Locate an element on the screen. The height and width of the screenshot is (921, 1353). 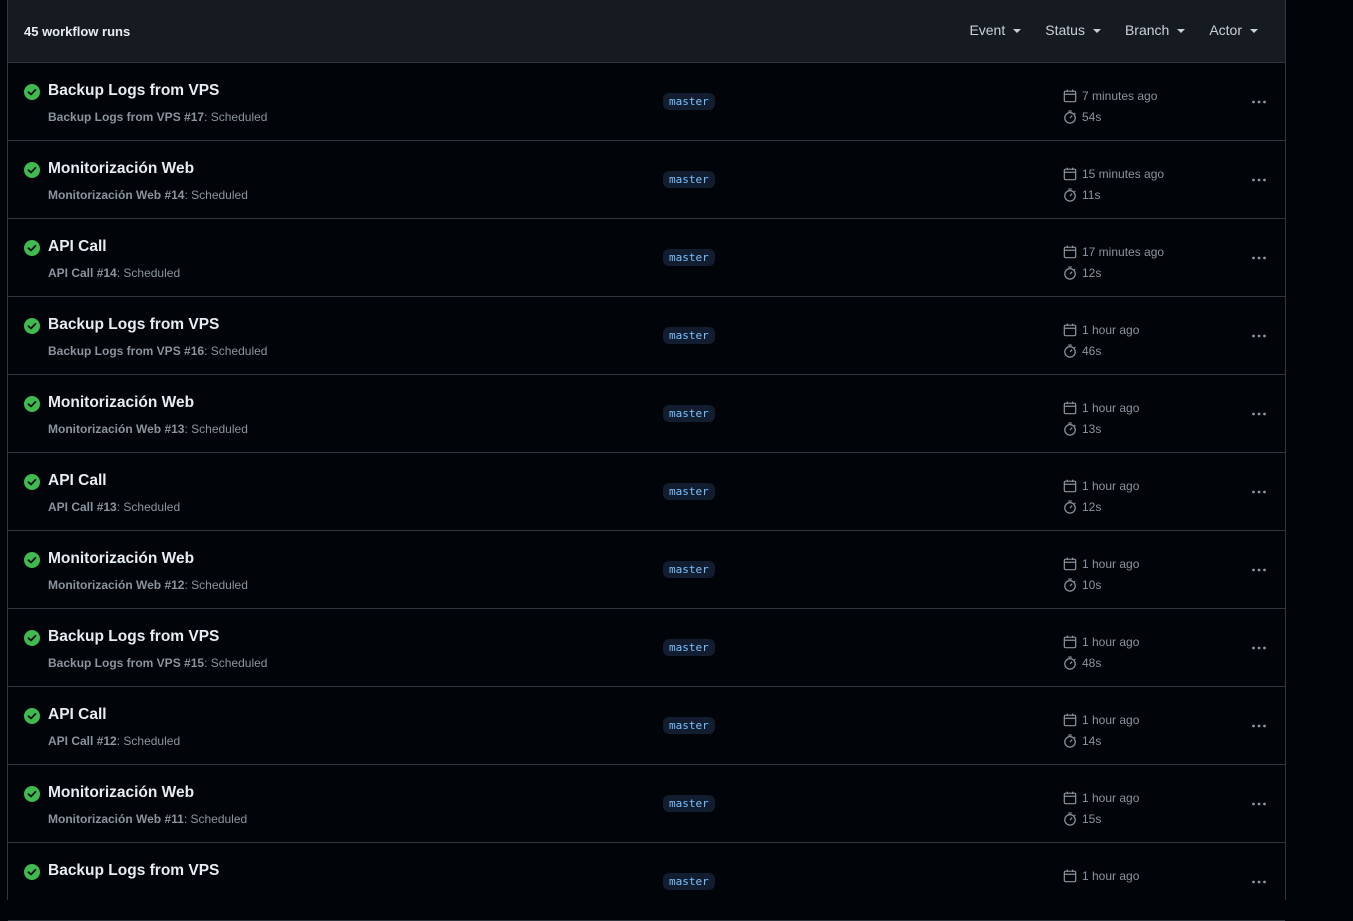
runs-count: 45 workflow runs is located at coordinates (77, 31).